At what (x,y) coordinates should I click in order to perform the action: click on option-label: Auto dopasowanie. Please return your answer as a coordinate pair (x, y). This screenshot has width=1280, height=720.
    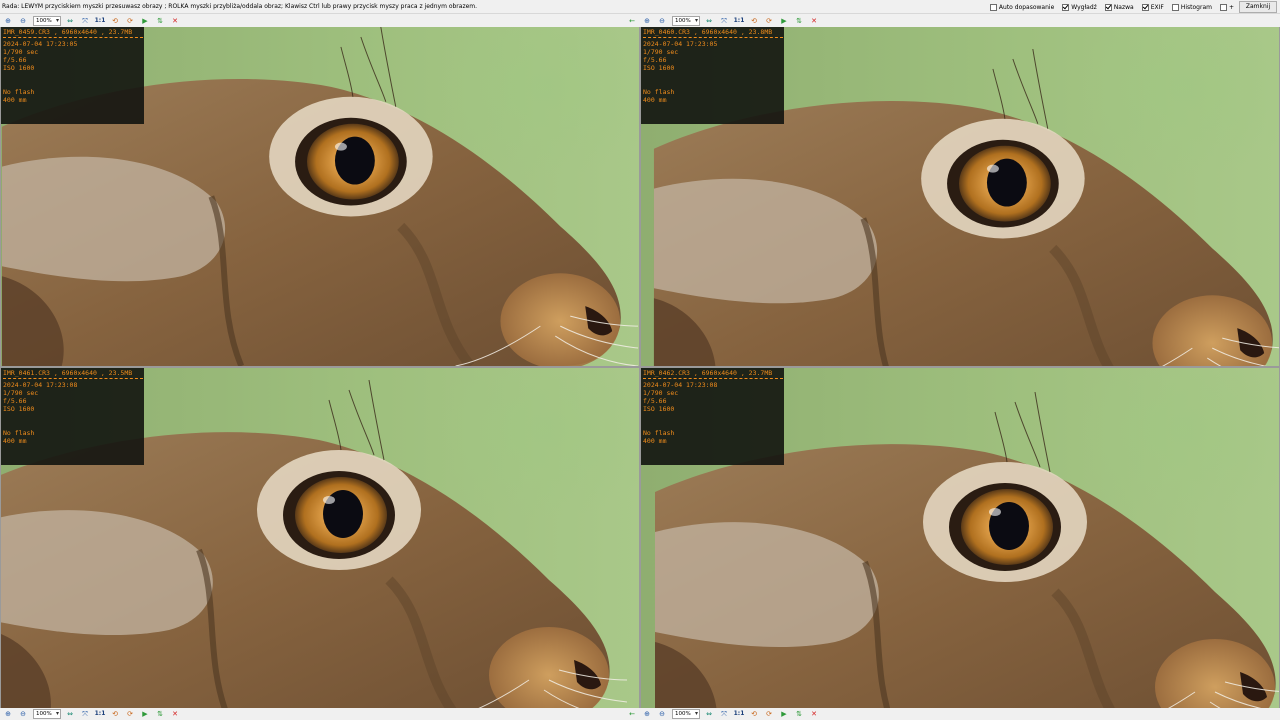
    Looking at the image, I should click on (1026, 7).